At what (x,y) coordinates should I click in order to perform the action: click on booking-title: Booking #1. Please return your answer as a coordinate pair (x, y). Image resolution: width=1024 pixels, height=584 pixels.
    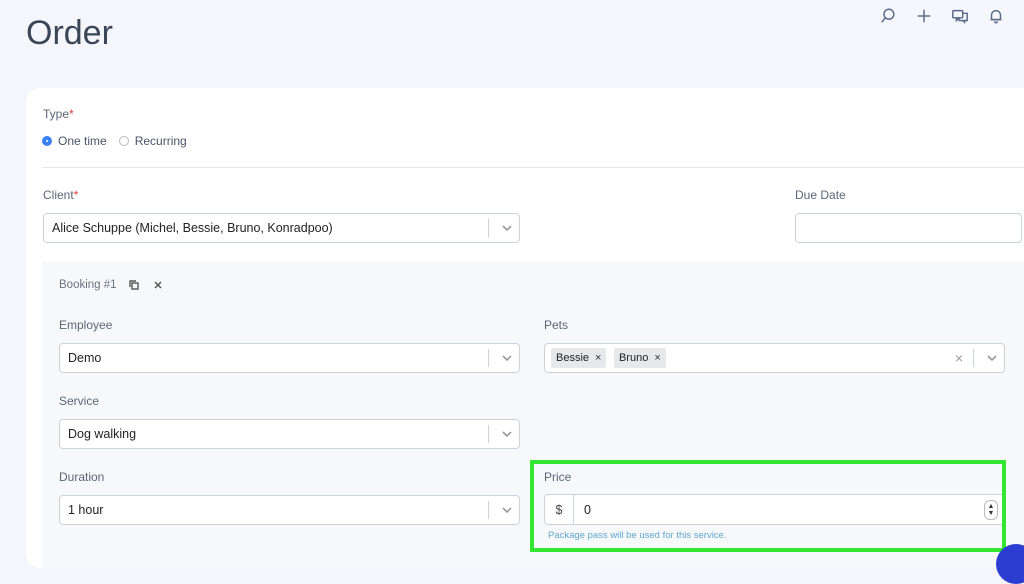
    Looking at the image, I should click on (88, 285).